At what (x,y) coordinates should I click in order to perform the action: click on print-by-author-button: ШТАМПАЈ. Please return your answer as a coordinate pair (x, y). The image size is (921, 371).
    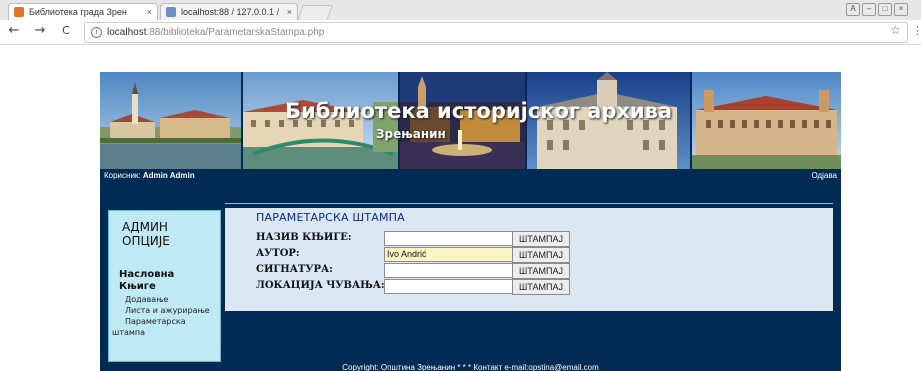
    Looking at the image, I should click on (541, 255).